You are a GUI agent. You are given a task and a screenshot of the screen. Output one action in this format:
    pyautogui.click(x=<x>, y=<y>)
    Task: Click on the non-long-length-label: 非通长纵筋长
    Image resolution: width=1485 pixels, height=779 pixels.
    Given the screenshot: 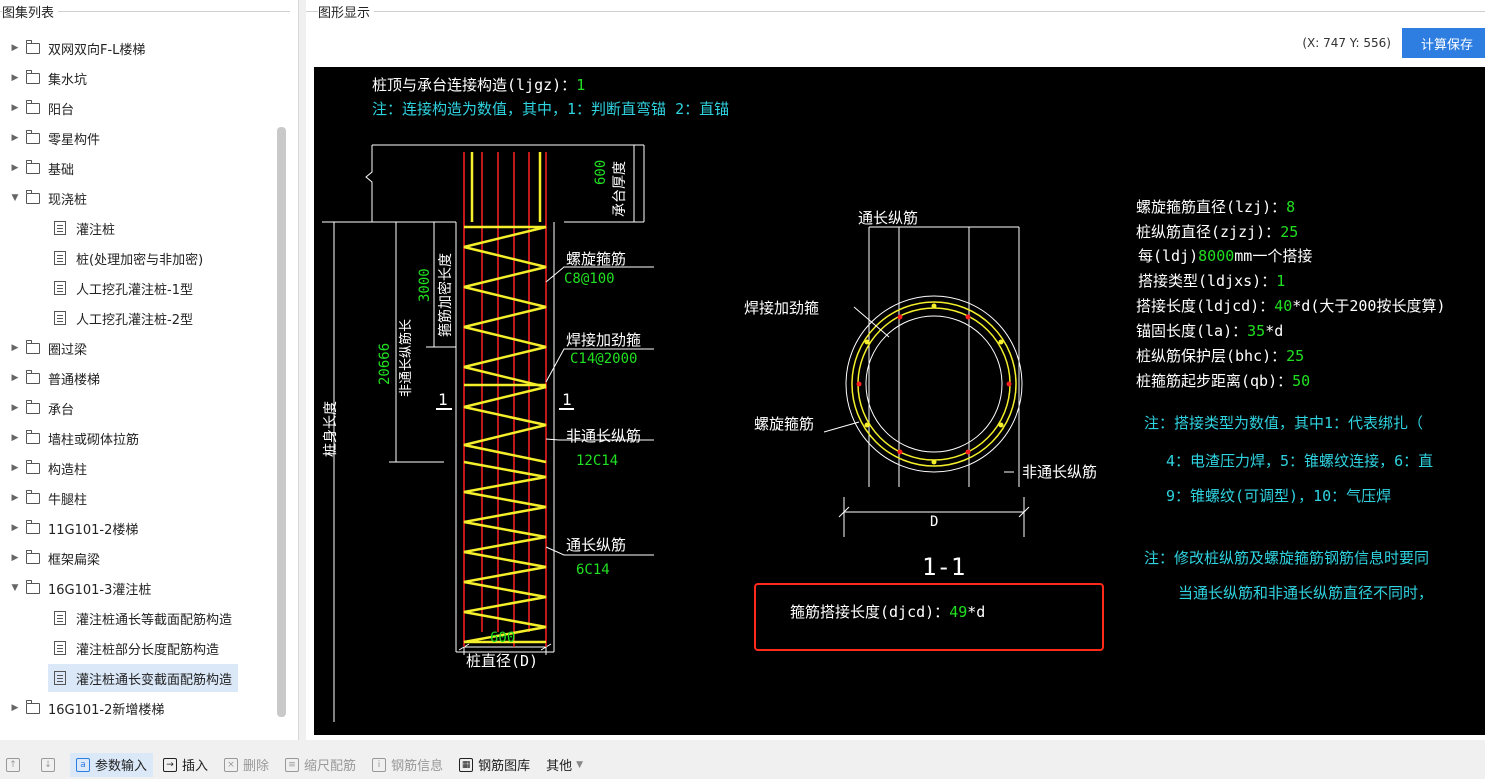 What is the action you would take?
    pyautogui.click(x=406, y=357)
    